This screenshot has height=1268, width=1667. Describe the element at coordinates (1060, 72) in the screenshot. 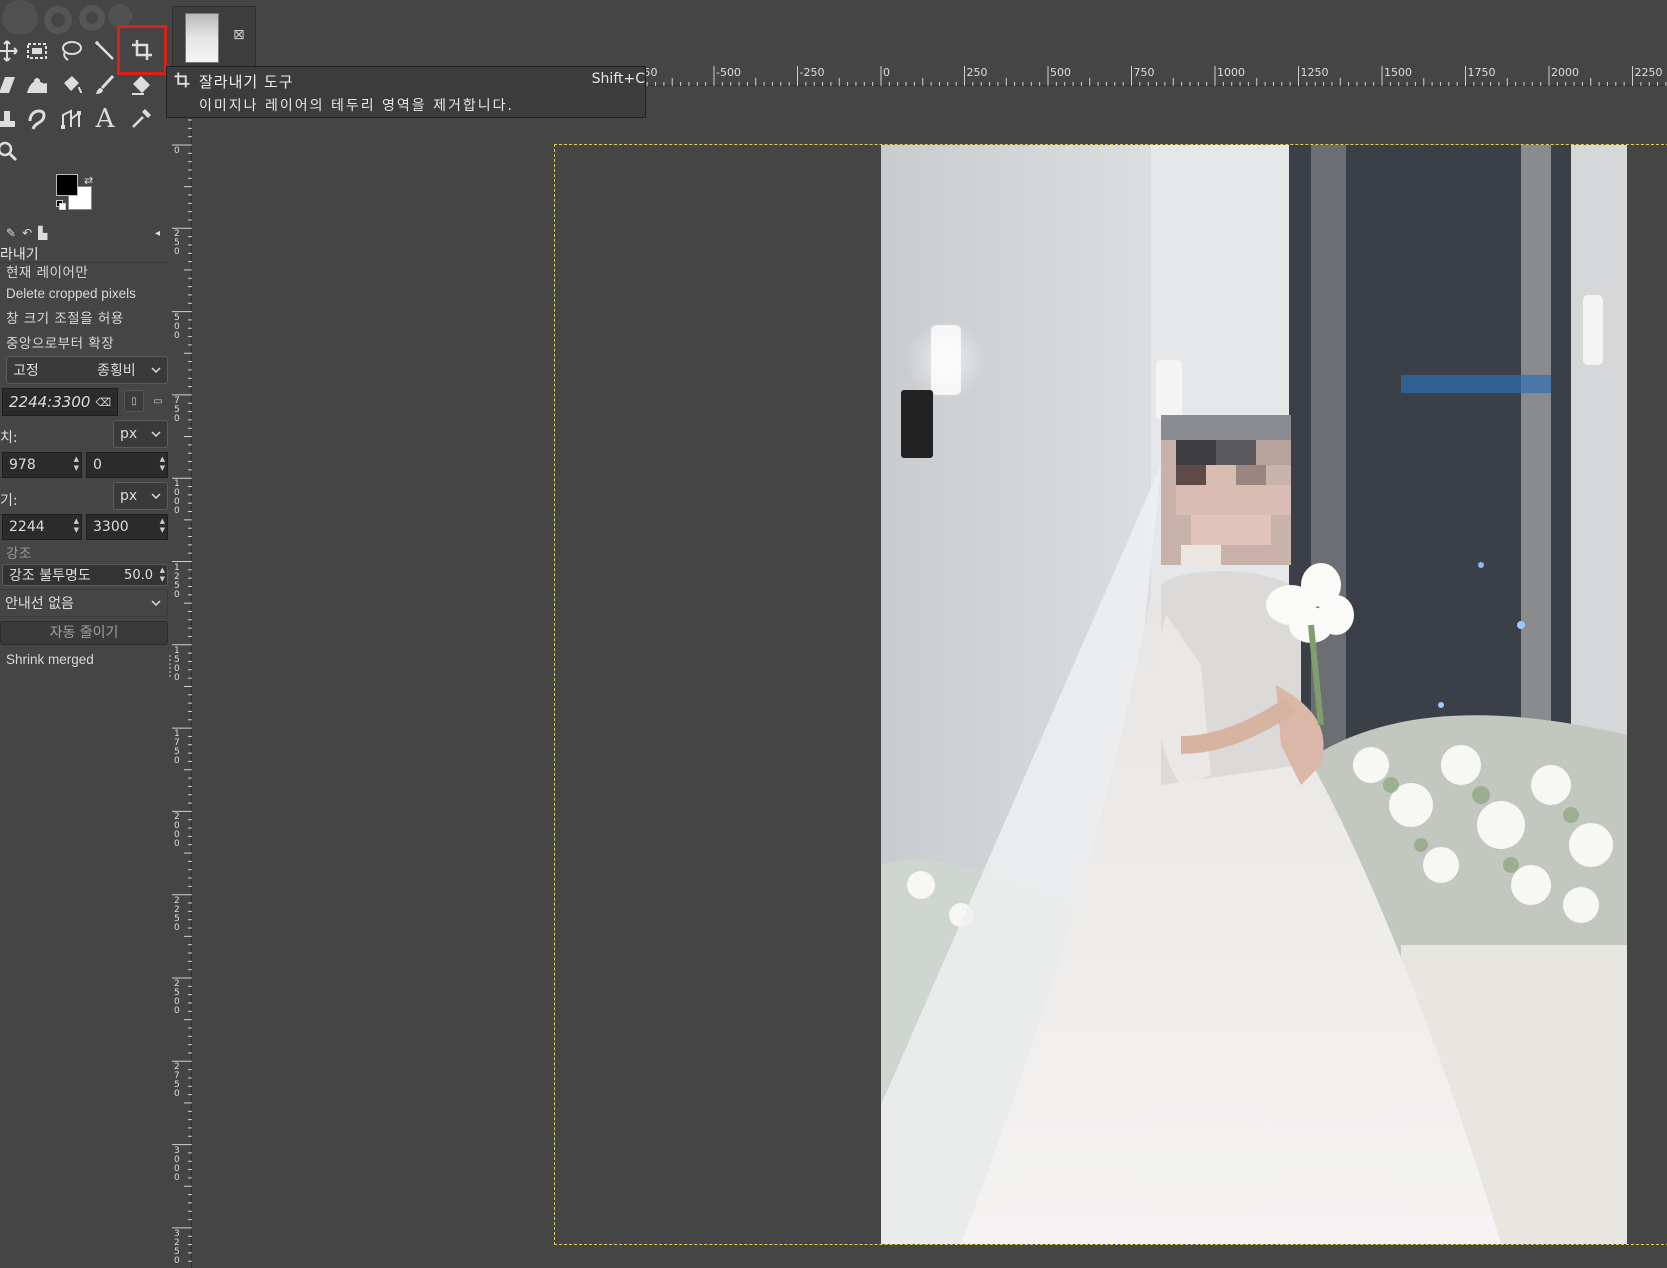

I see `ruler-label: 500` at that location.